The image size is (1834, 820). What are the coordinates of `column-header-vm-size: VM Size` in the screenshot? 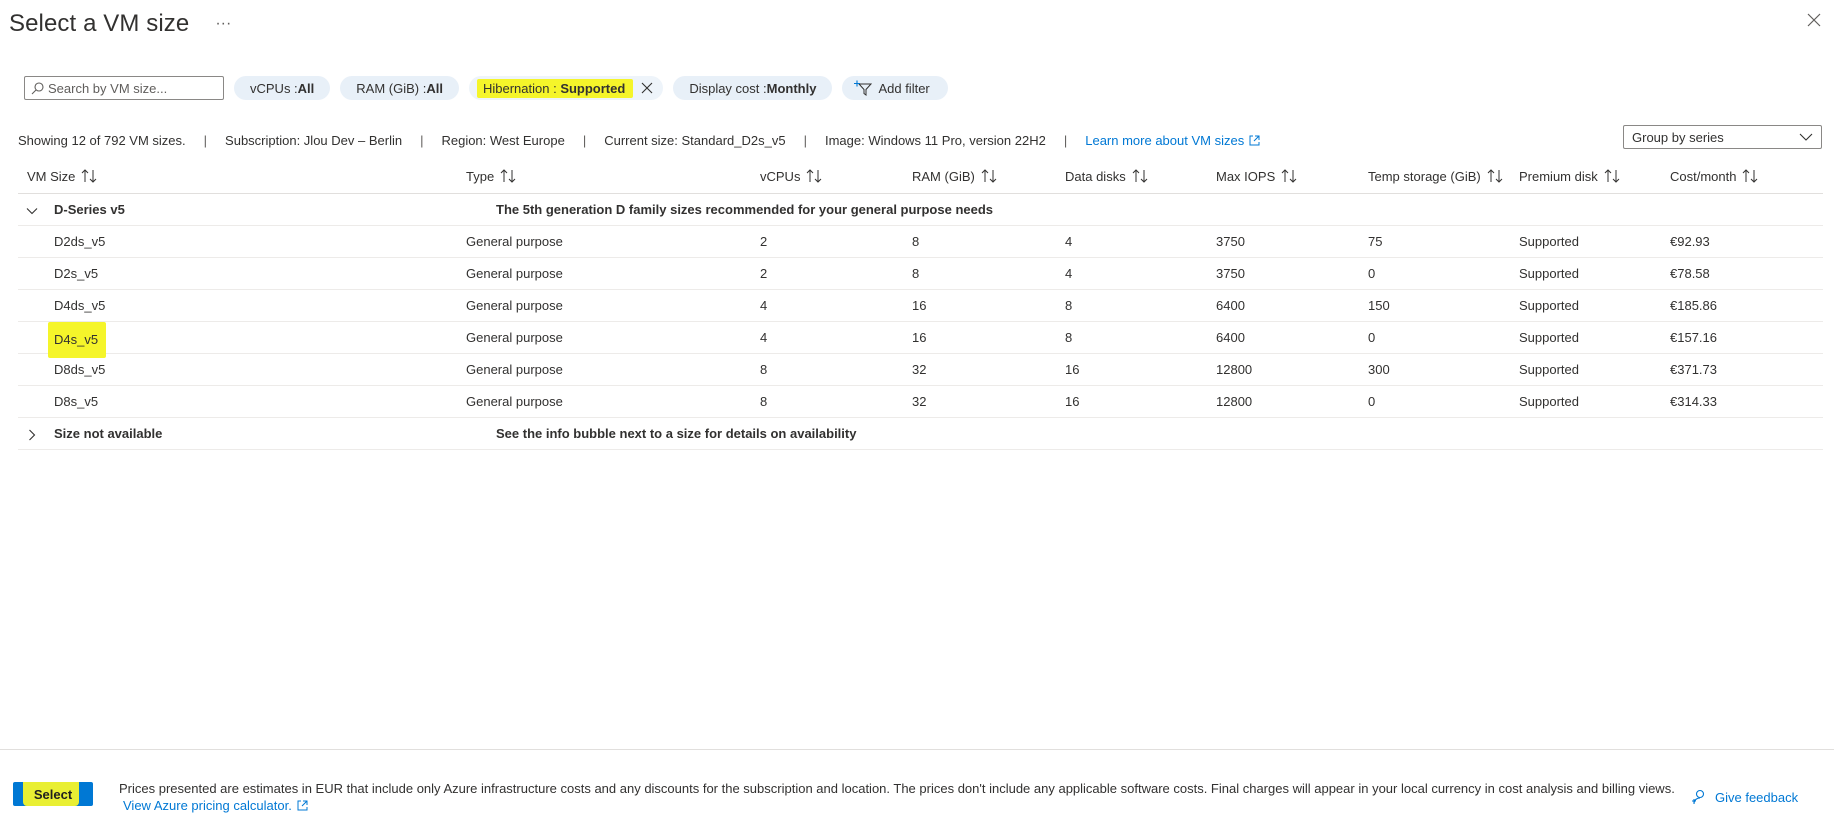 It's located at (62, 177).